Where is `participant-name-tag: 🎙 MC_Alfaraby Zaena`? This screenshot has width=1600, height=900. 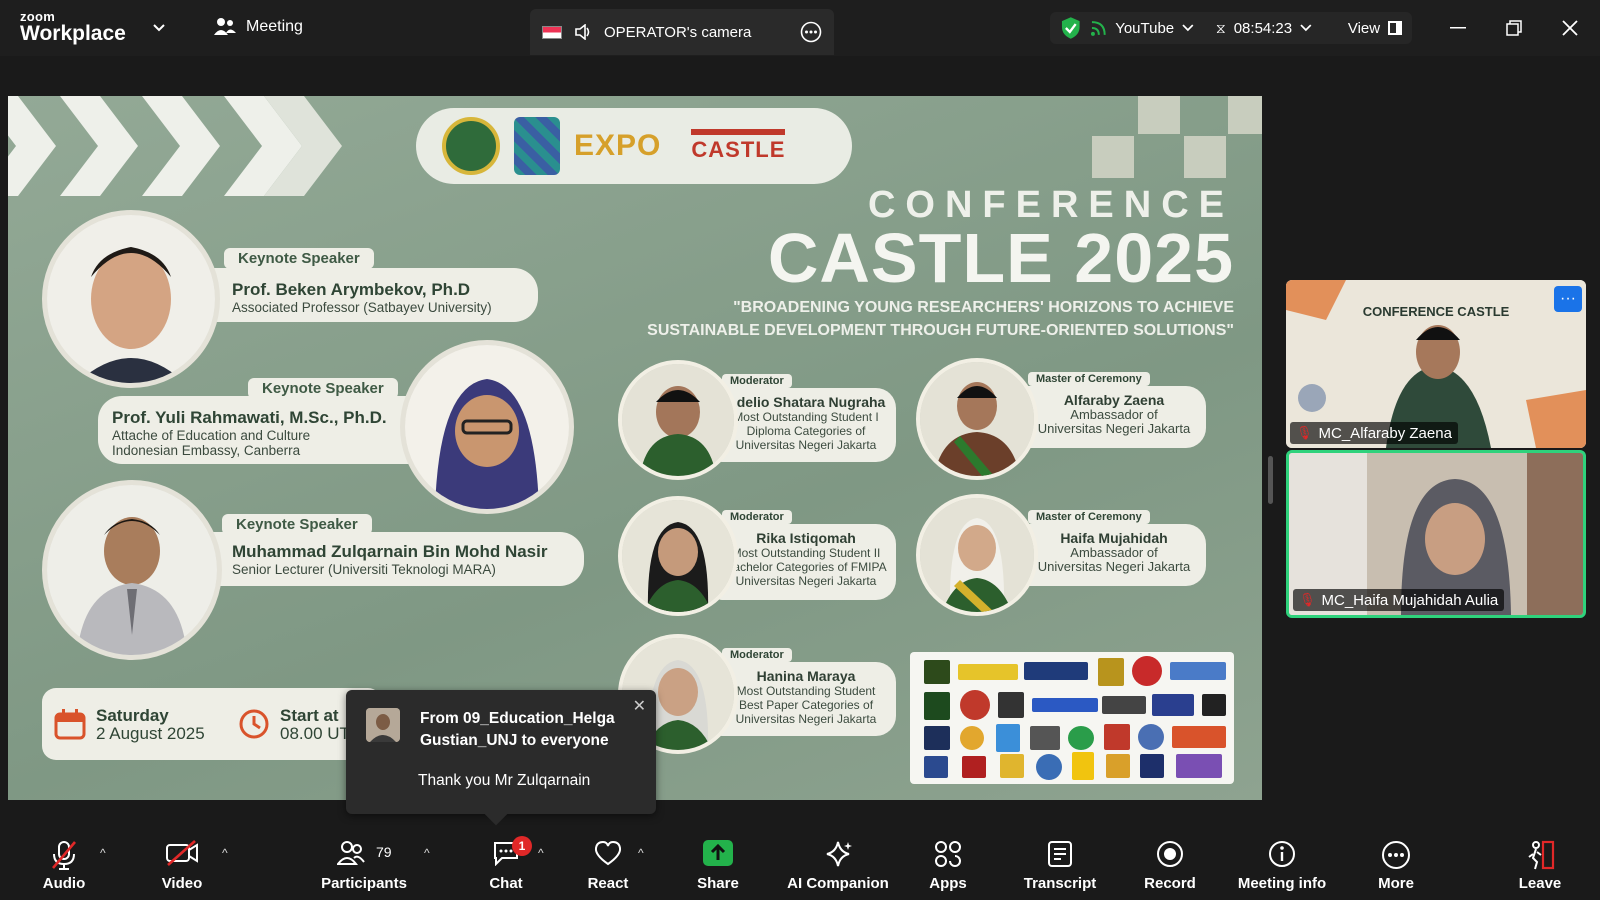 participant-name-tag: 🎙 MC_Alfaraby Zaena is located at coordinates (1374, 433).